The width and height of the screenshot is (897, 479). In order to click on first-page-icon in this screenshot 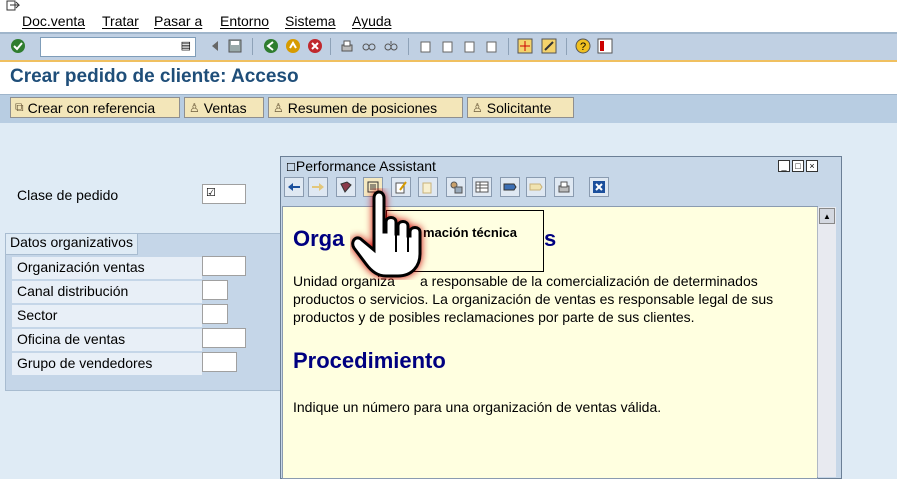, I will do `click(425, 46)`.